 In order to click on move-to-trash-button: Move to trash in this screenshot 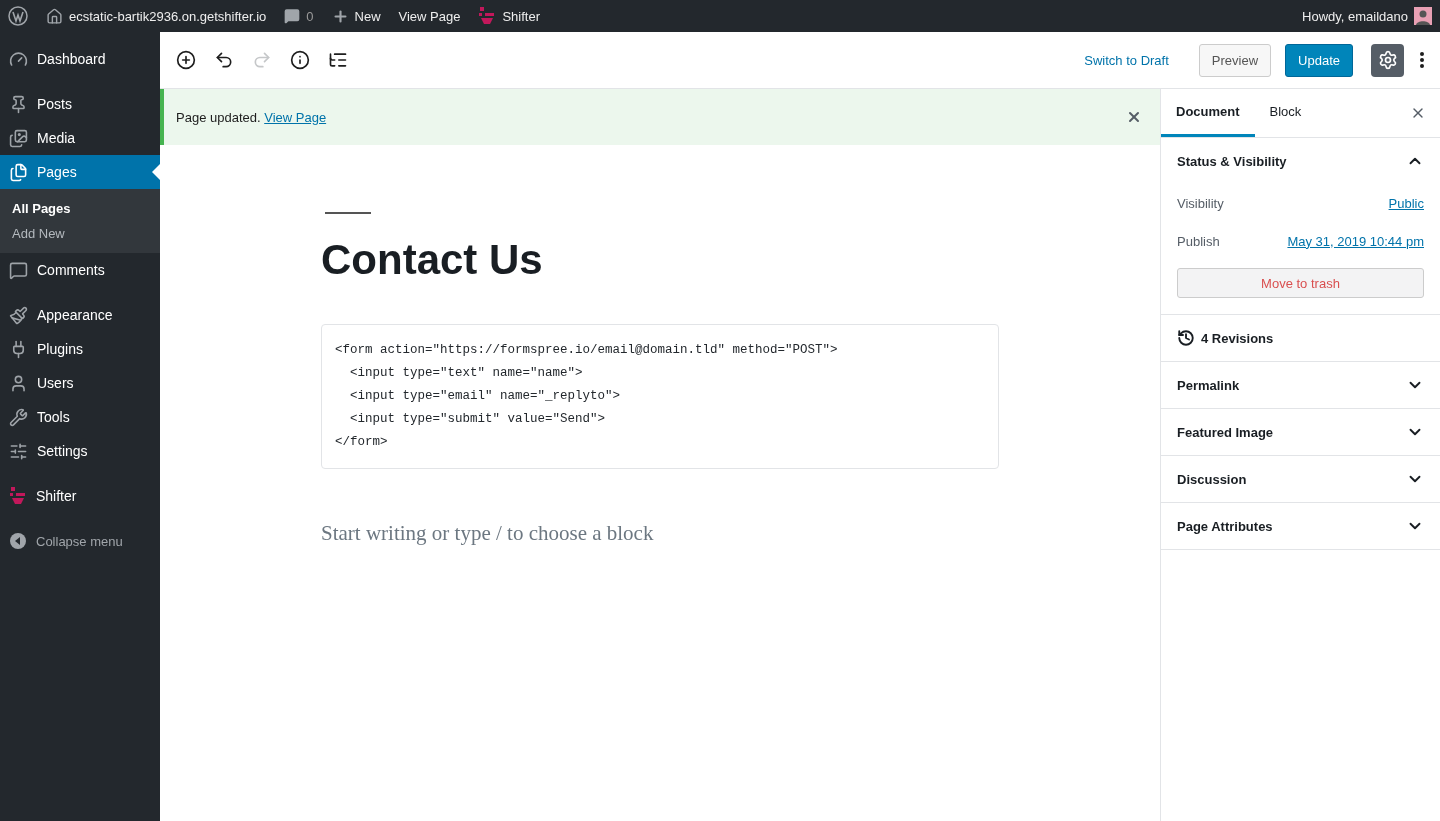, I will do `click(1300, 283)`.